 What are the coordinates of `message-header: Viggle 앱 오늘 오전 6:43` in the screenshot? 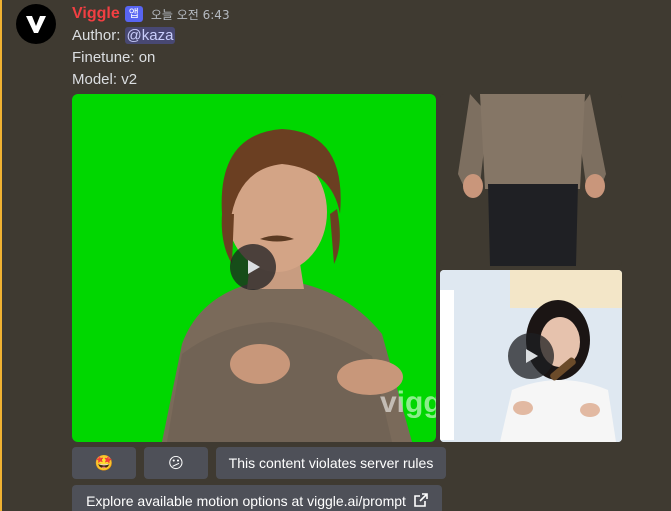 It's located at (151, 14).